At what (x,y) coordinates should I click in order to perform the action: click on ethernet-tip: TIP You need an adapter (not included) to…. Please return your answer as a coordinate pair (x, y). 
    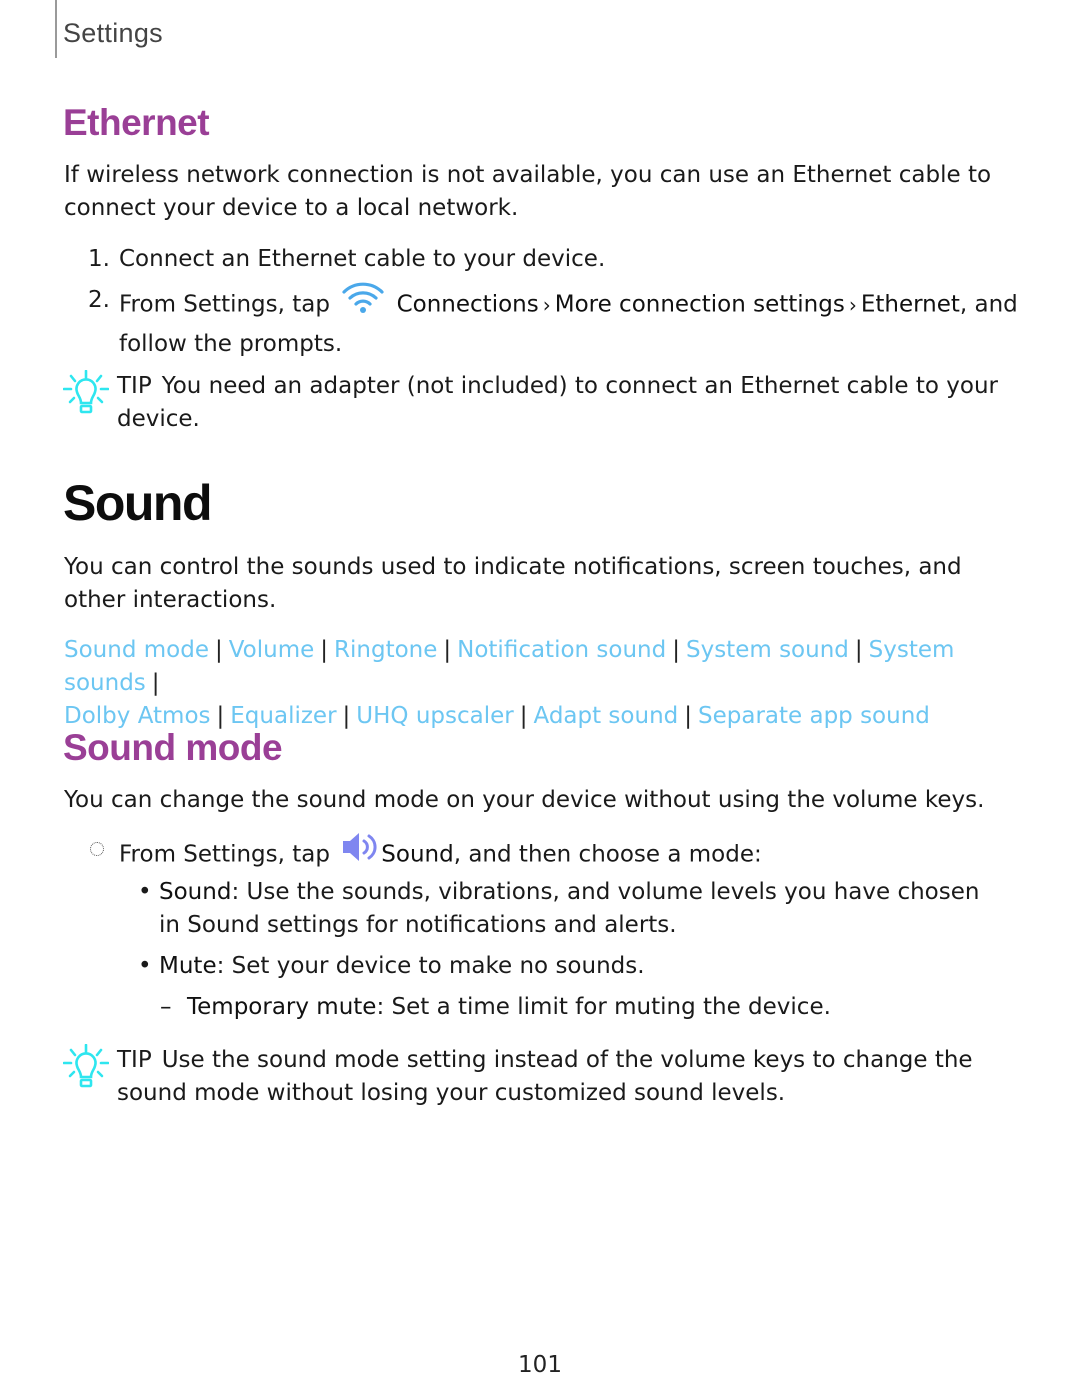
    Looking at the image, I should click on (537, 402).